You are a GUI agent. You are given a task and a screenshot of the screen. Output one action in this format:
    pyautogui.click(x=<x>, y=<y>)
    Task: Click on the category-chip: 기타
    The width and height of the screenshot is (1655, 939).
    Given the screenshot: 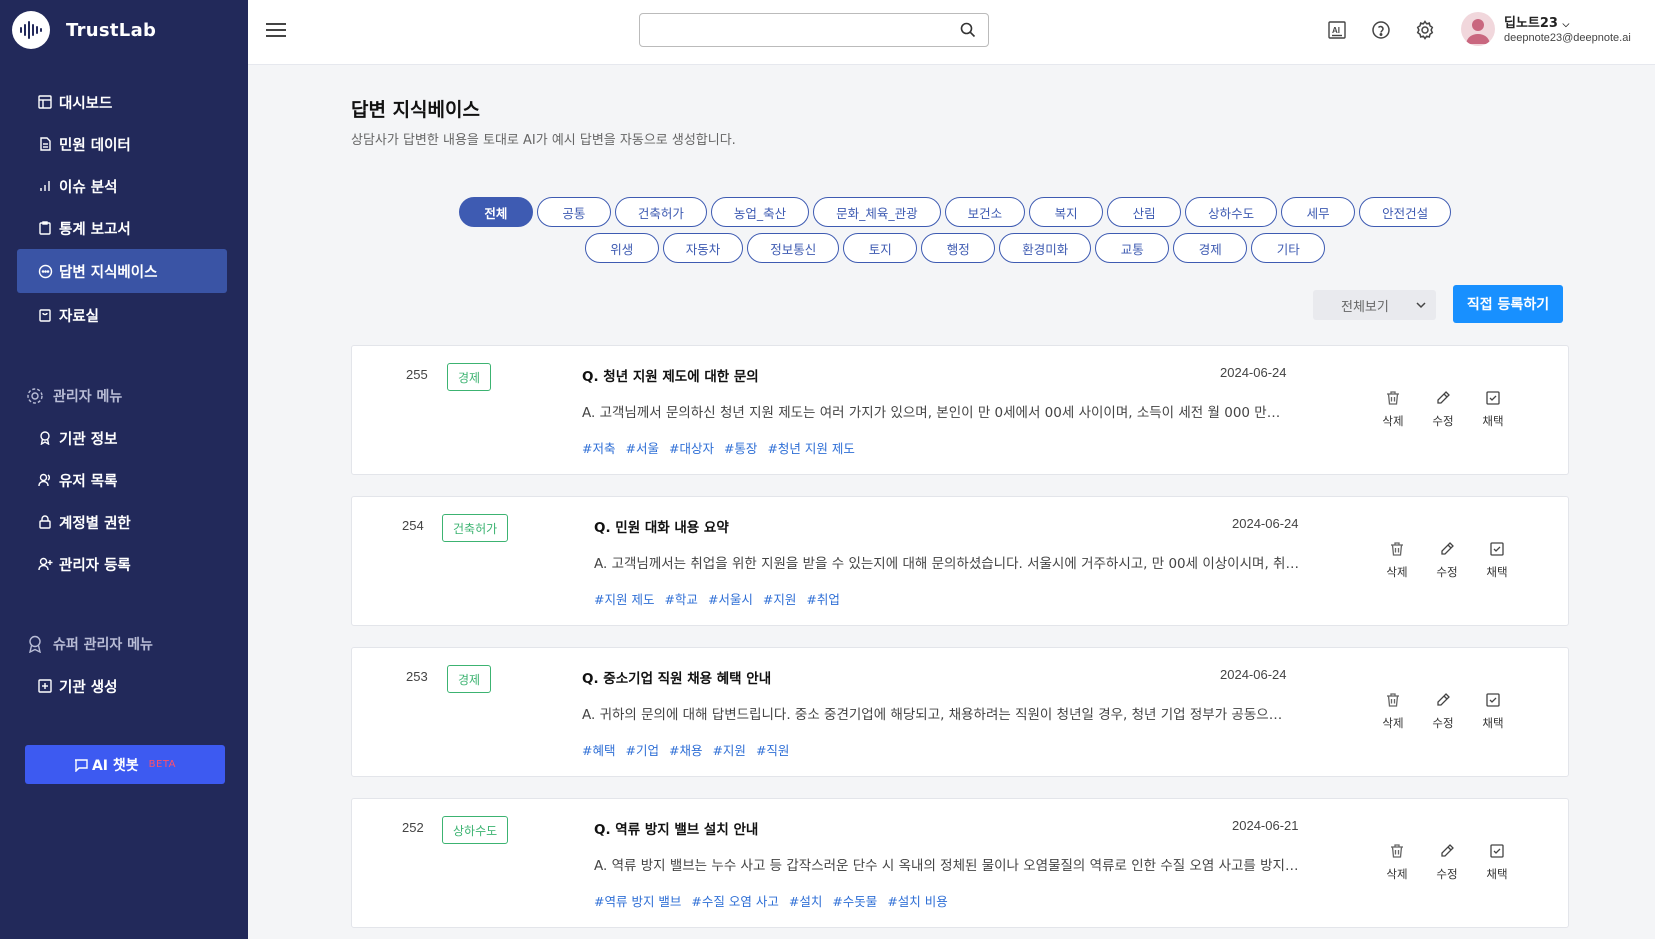 What is the action you would take?
    pyautogui.click(x=1288, y=248)
    